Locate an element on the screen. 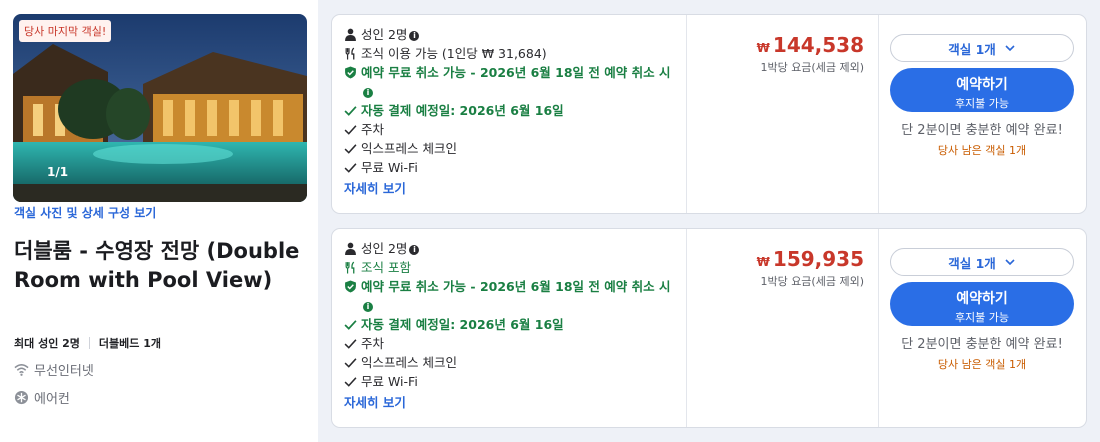 This screenshot has width=1100, height=442. amenity-aircon: 에어컨 is located at coordinates (42, 397).